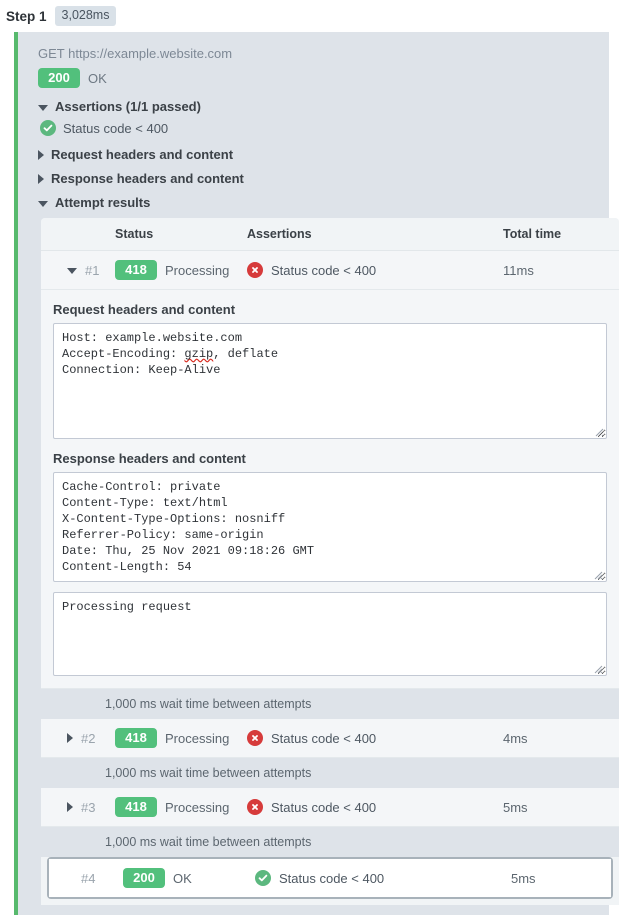 The height and width of the screenshot is (915, 623). Describe the element at coordinates (375, 234) in the screenshot. I see `column-header-assertions: Assertions` at that location.